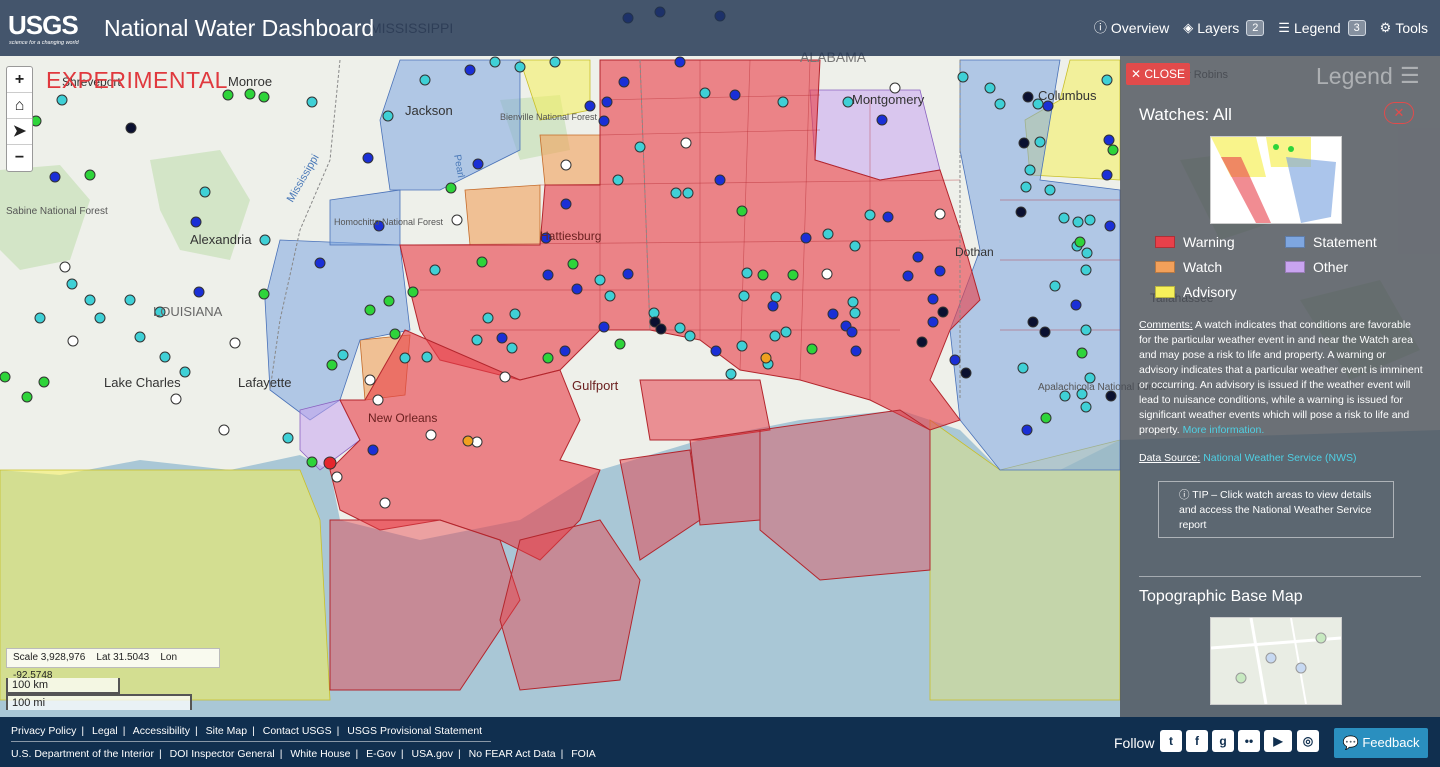  I want to click on locate-button: ➤, so click(19, 132).